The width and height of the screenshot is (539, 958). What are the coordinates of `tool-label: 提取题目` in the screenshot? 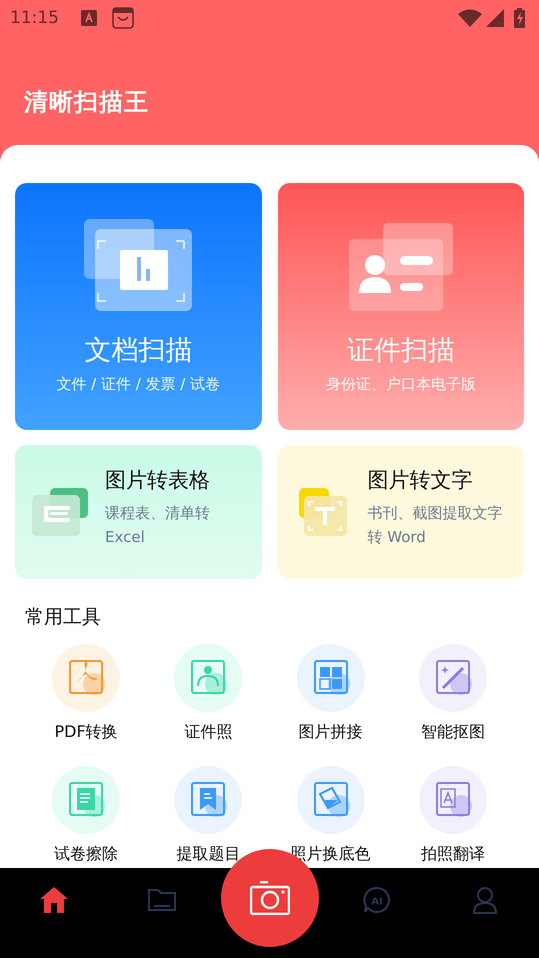 It's located at (208, 854).